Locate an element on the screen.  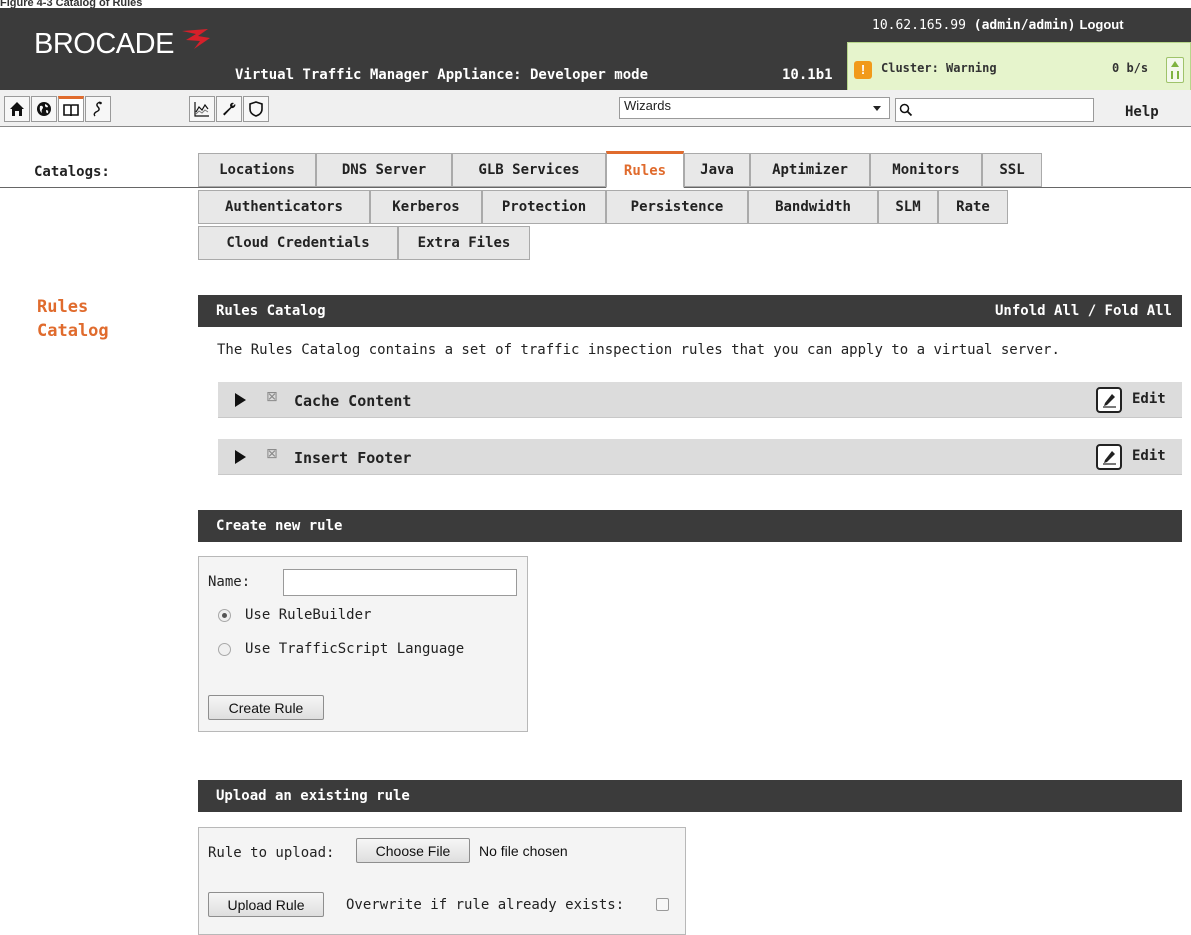
page-title-line1: Rules is located at coordinates (63, 307).